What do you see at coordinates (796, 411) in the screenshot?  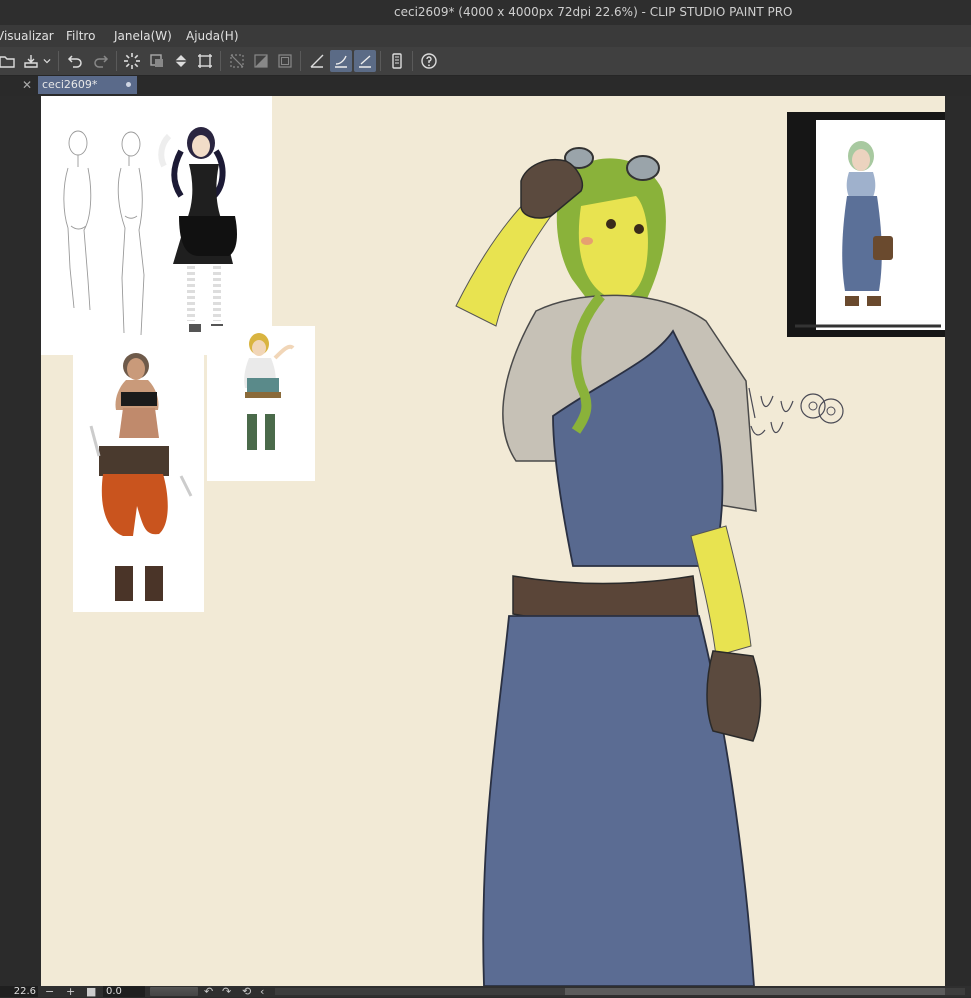 I see `sketch-note` at bounding box center [796, 411].